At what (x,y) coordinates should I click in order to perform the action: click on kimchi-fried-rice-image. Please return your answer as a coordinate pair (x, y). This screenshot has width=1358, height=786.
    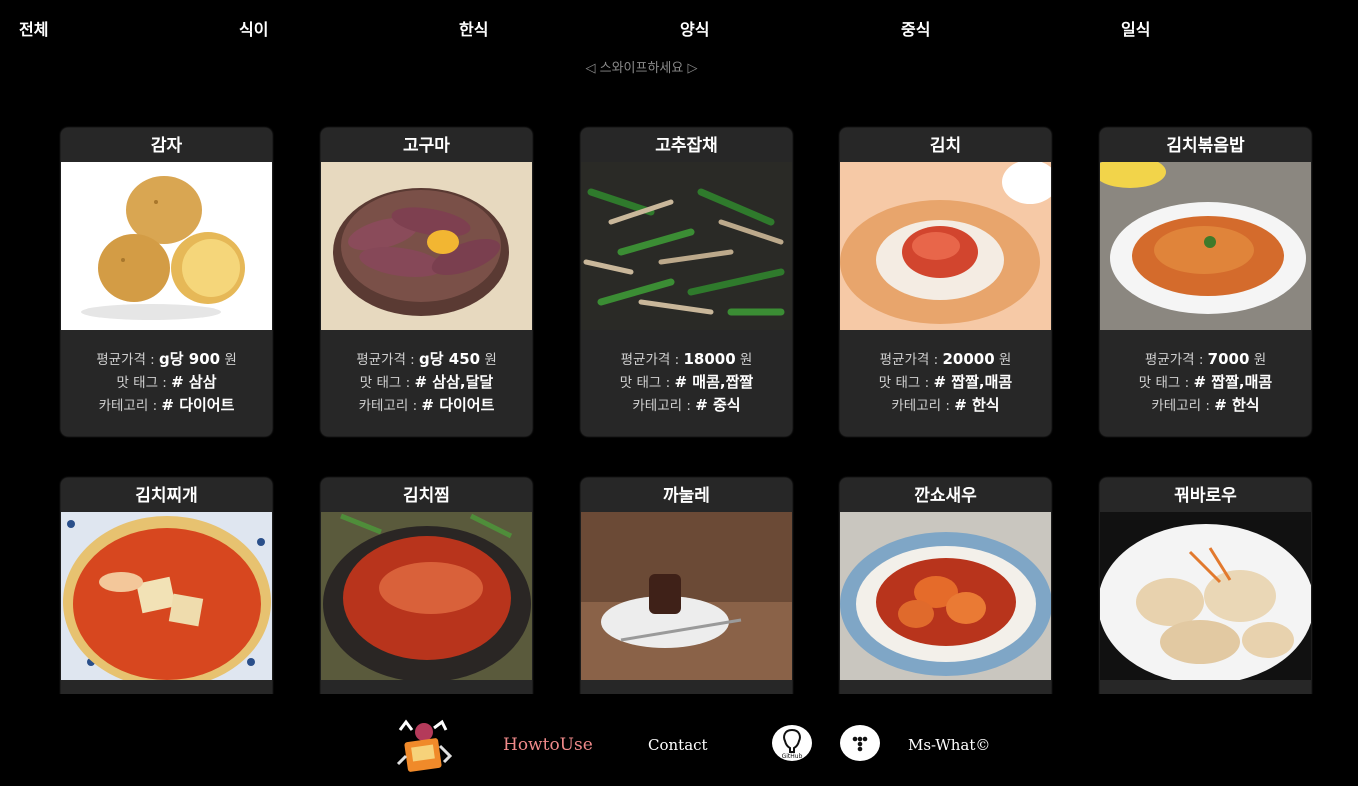
    Looking at the image, I should click on (1205, 246).